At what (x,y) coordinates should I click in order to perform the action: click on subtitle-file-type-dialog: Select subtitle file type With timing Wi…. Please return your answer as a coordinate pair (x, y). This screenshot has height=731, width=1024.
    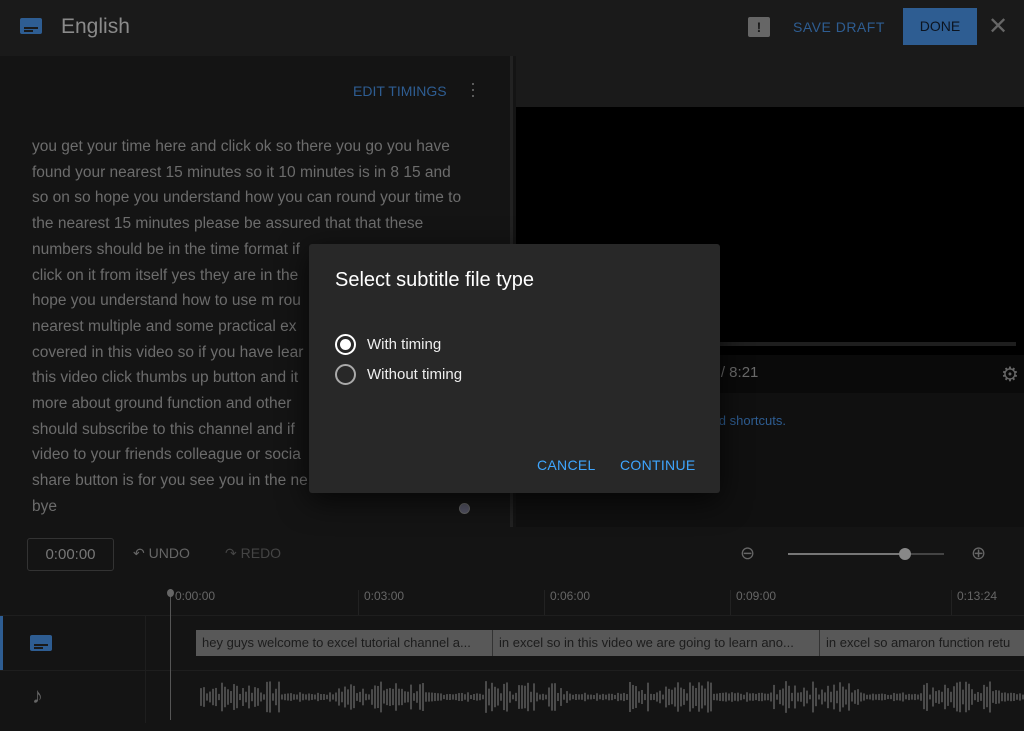
    Looking at the image, I should click on (514, 368).